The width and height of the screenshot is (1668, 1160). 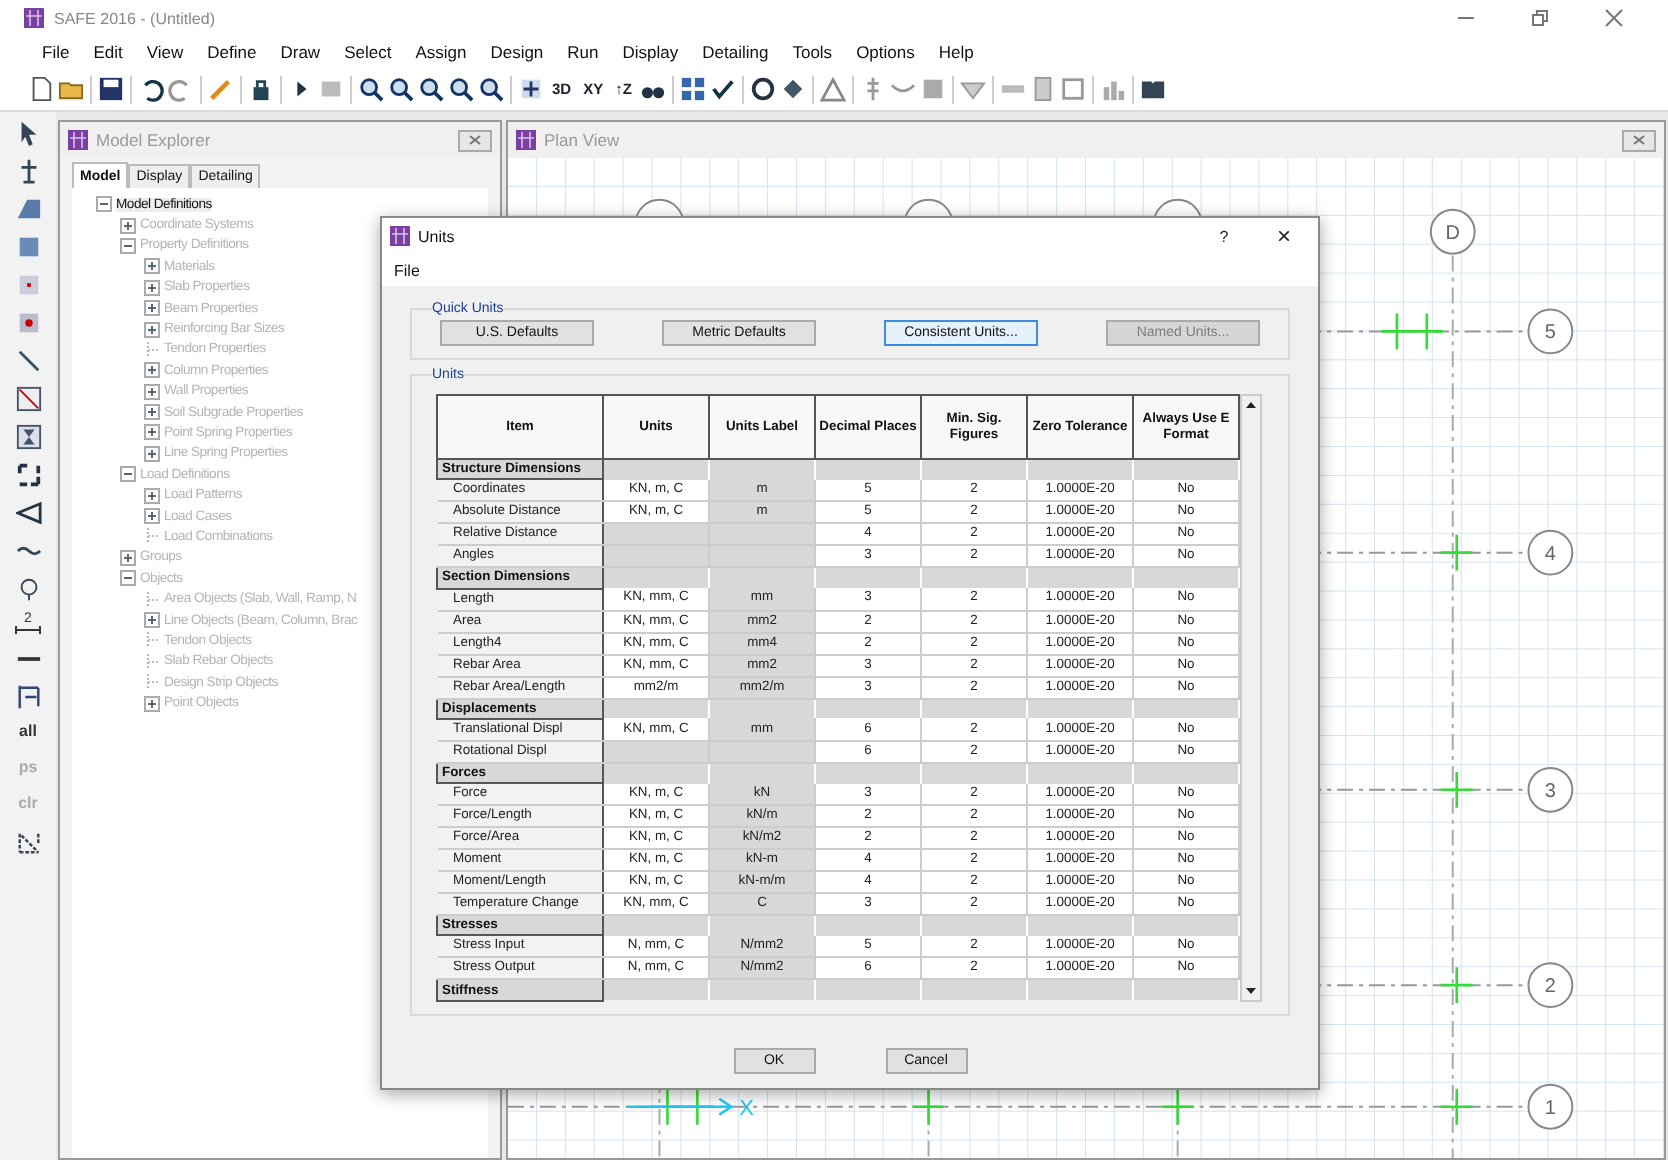 What do you see at coordinates (517, 52) in the screenshot?
I see `menu-item: Design` at bounding box center [517, 52].